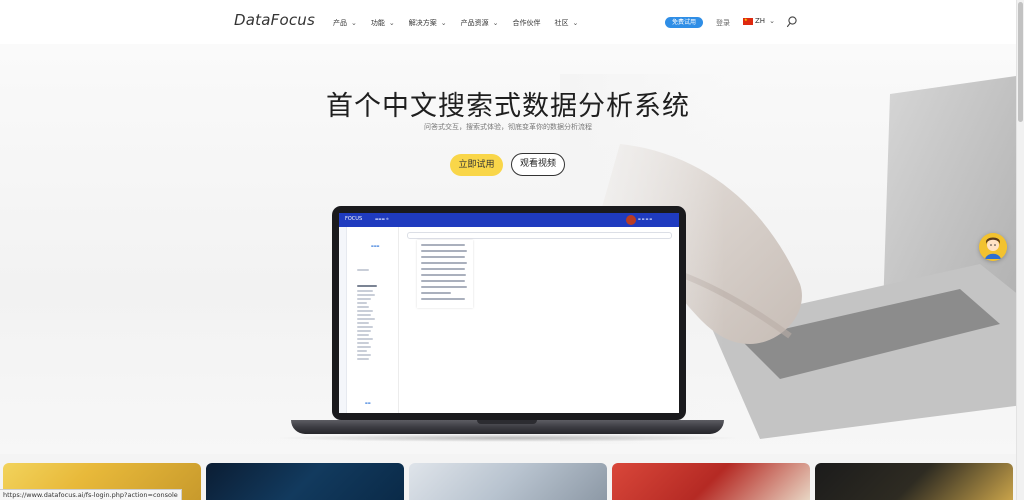  I want to click on language-selector: ZH ⌄, so click(759, 21).